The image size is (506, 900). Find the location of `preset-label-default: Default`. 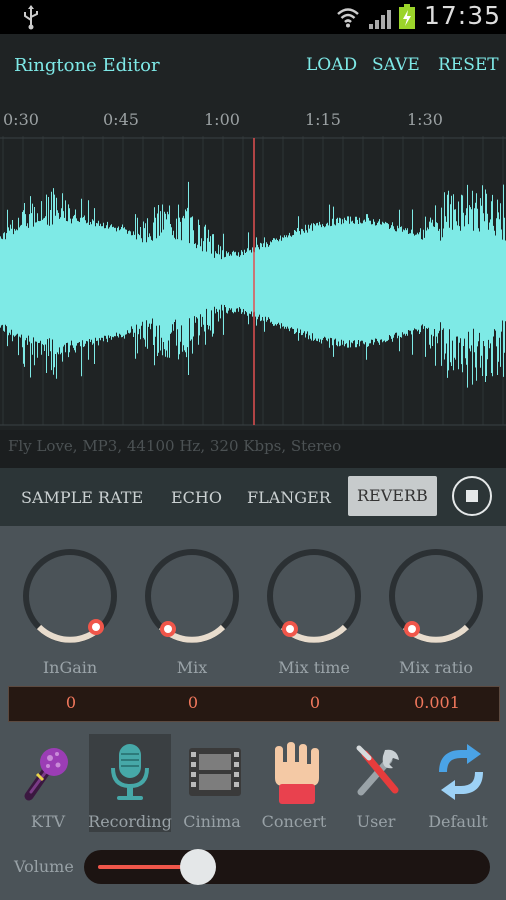

preset-label-default: Default is located at coordinates (458, 821).